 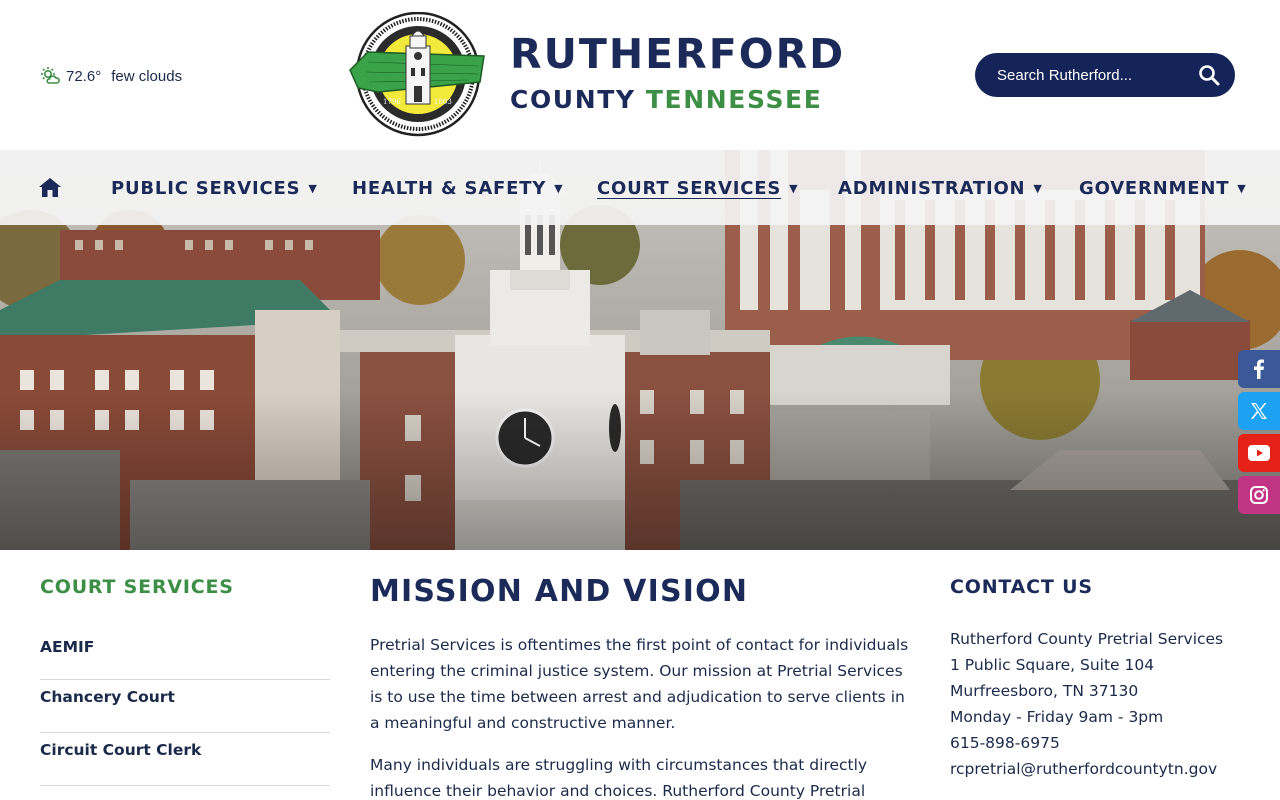 I want to click on county-seal-logo: 1796 1803, so click(x=418, y=74).